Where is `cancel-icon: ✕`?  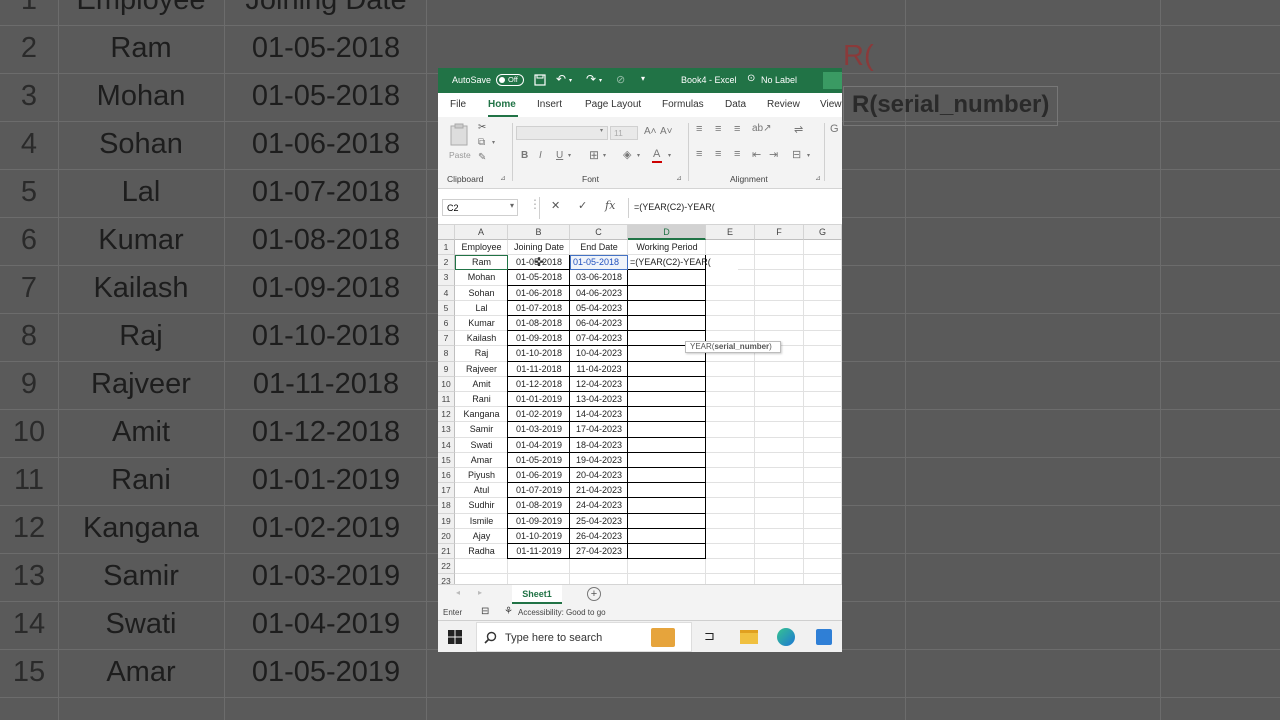
cancel-icon: ✕ is located at coordinates (555, 205).